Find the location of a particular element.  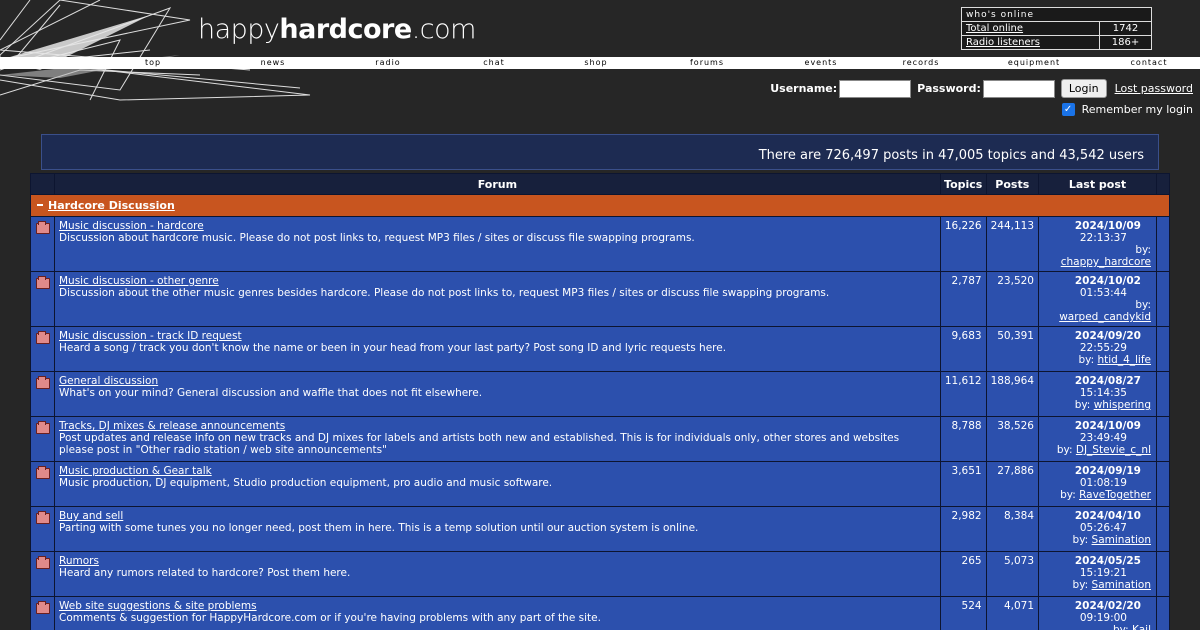

header-last-post: Last post is located at coordinates (1097, 184).